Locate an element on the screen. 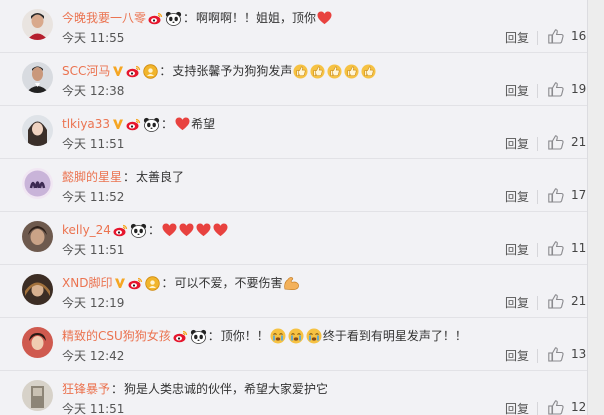  comment-text: 啊啊啊！！姐姐，顶你 is located at coordinates (256, 18).